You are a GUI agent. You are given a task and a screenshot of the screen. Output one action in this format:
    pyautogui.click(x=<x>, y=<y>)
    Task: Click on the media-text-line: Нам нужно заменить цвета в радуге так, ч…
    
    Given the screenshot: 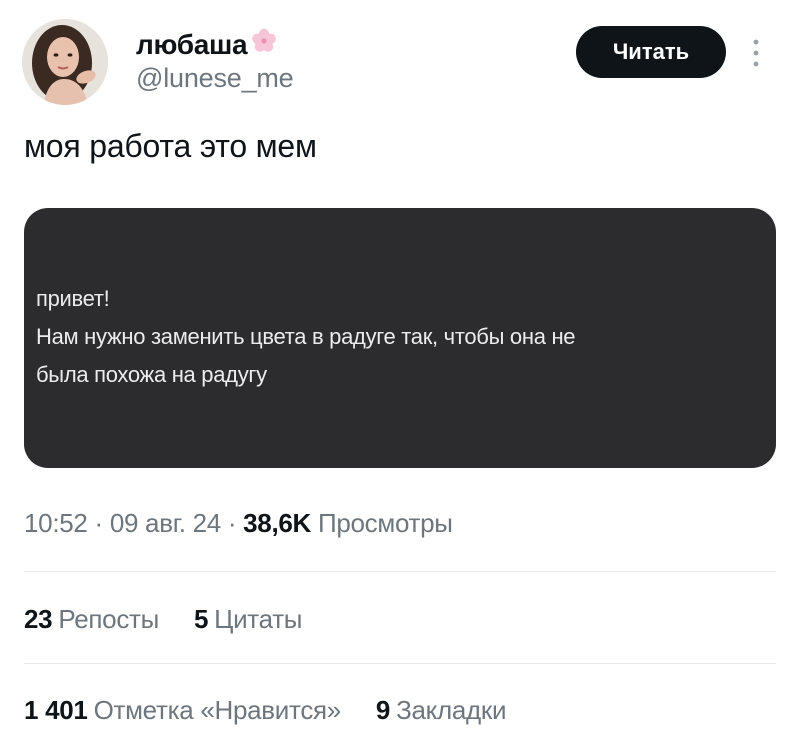 What is the action you would take?
    pyautogui.click(x=306, y=336)
    